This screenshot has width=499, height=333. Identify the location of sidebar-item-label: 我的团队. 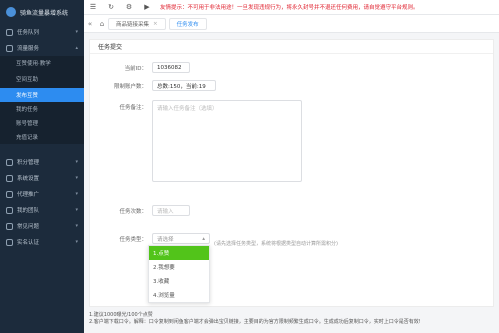
(28, 211).